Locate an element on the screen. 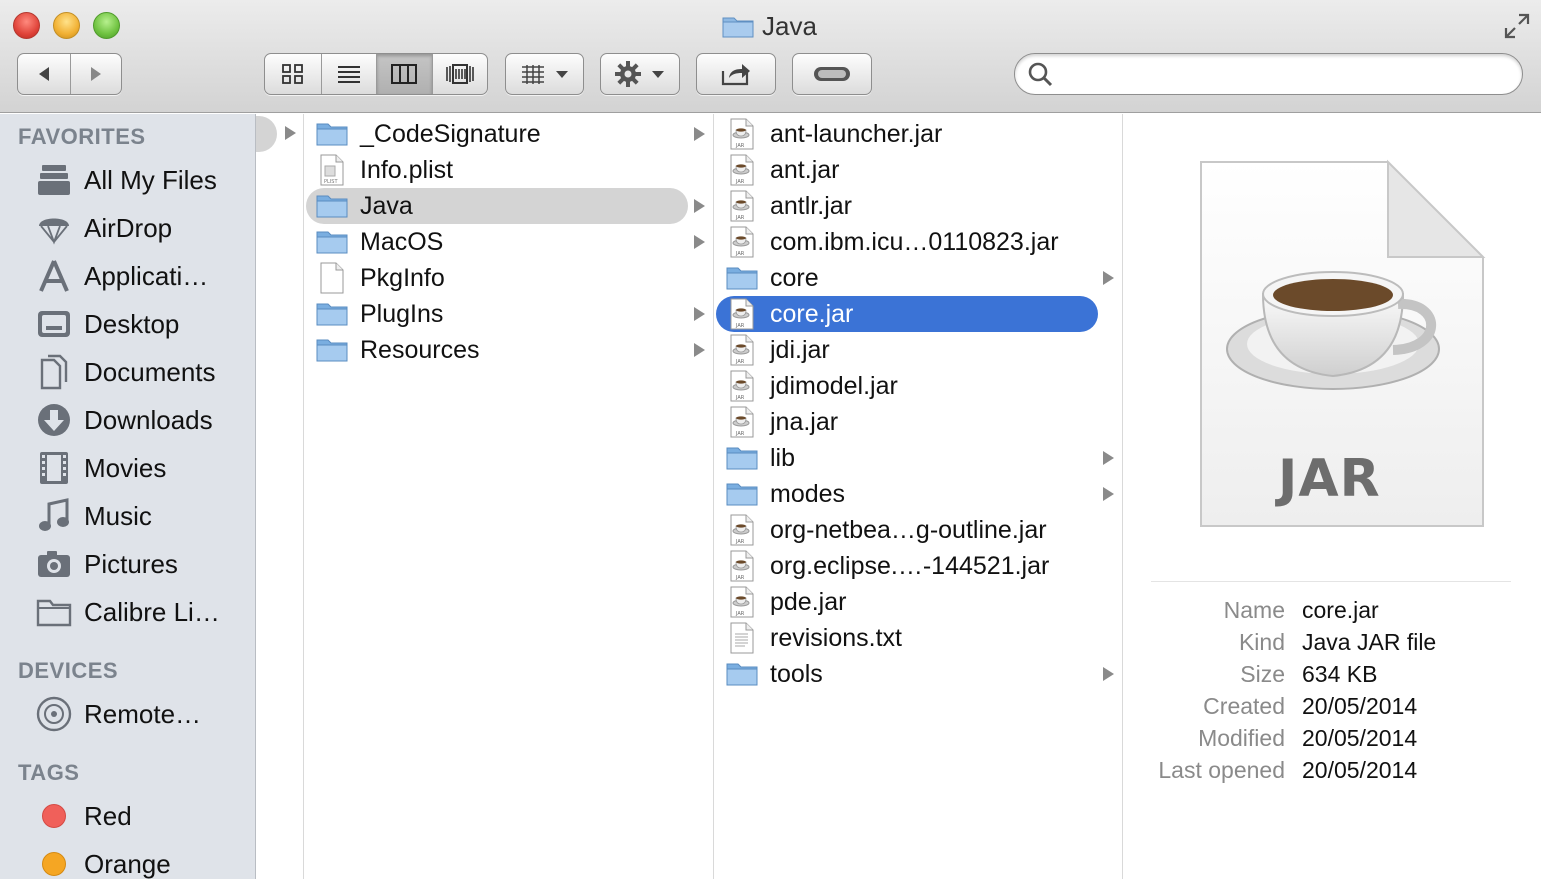 The image size is (1541, 879). zoom-button is located at coordinates (106, 25).